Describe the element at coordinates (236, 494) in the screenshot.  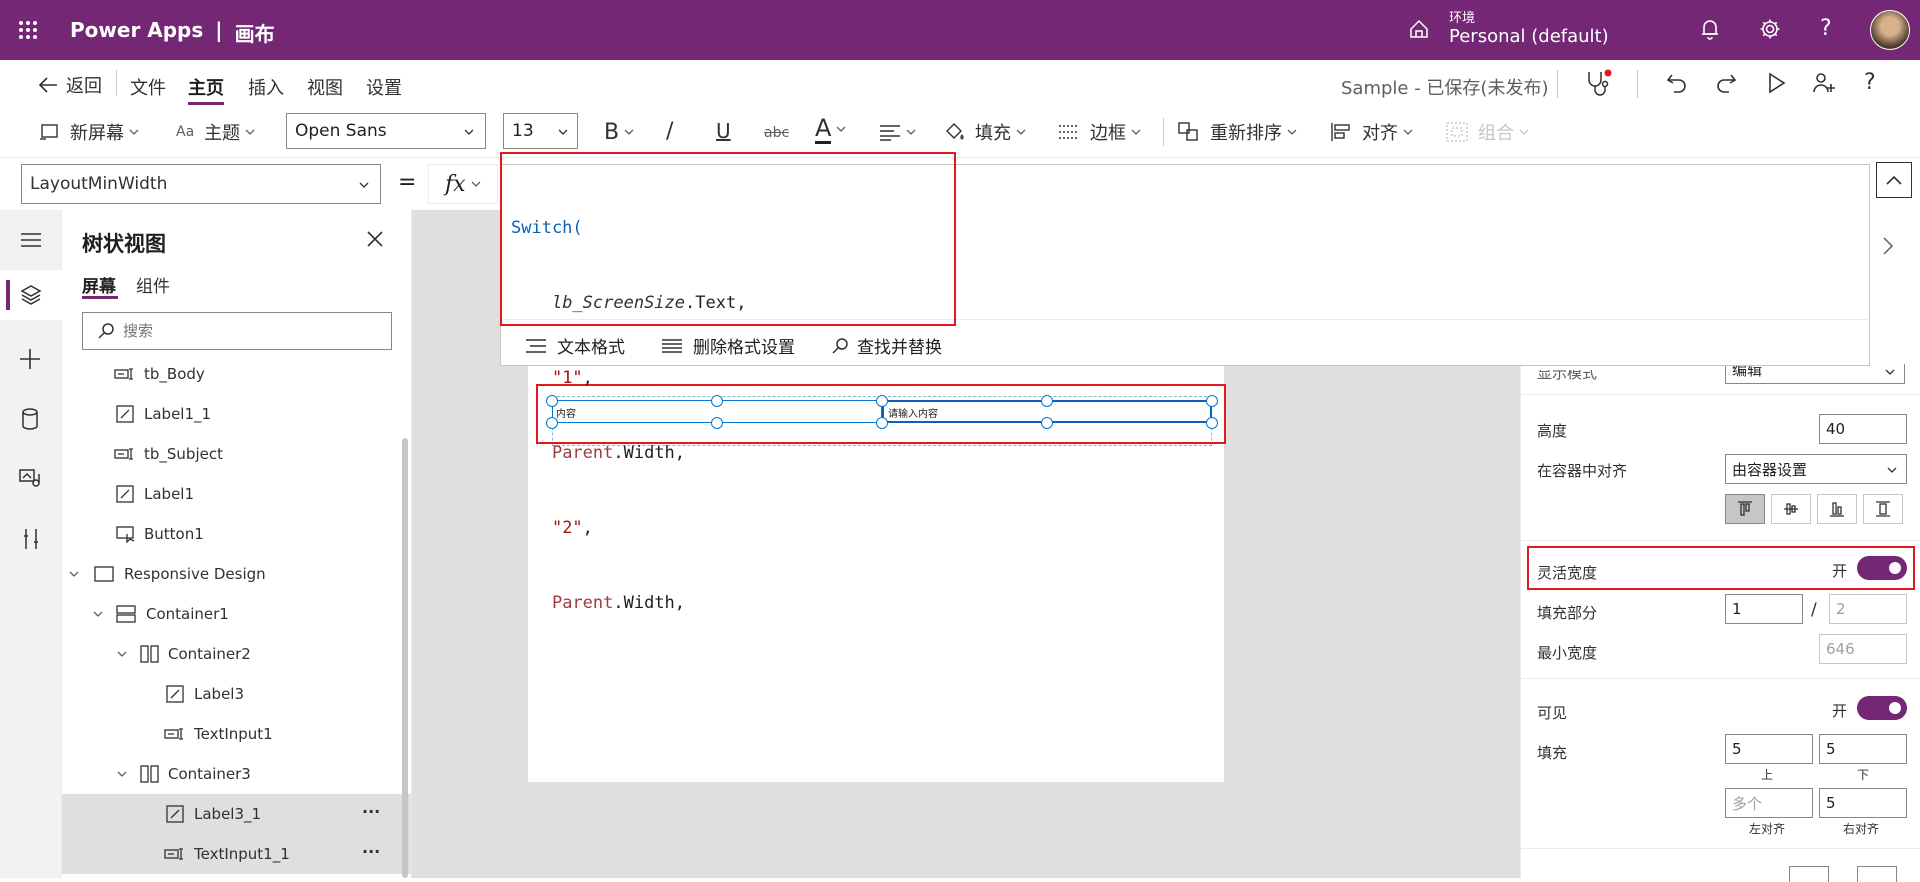
I see `tree-item-label1: Label1` at that location.